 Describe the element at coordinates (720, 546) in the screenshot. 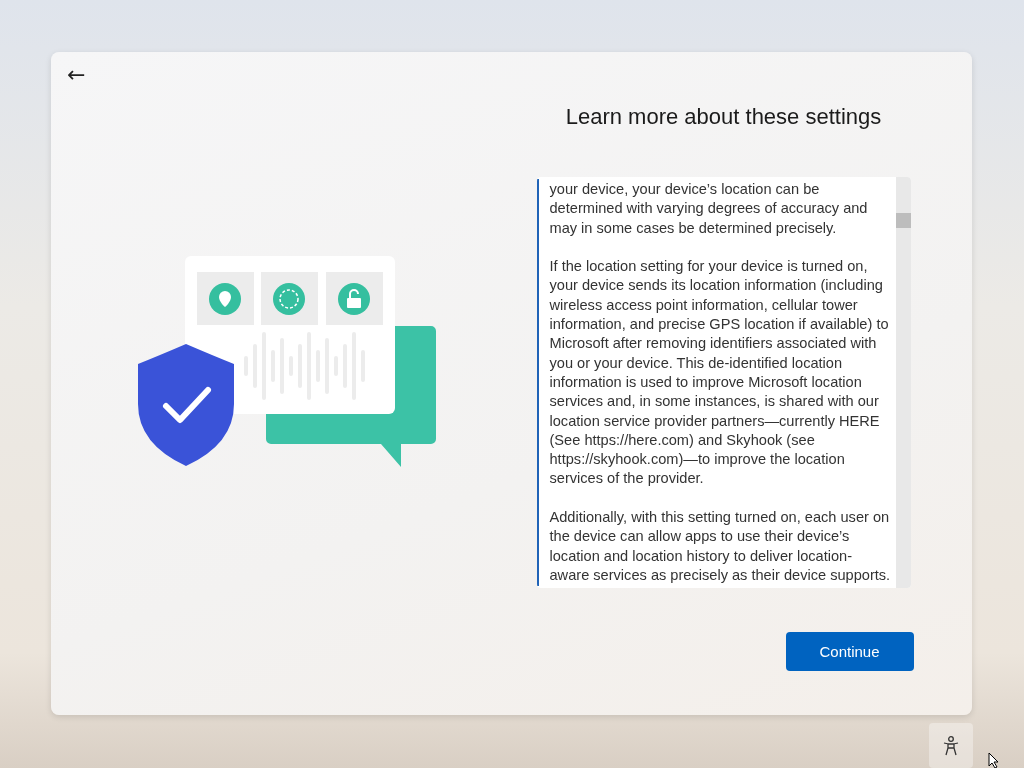

I see `info-paragraph: Additionally, with this setting turned on, each user on the device can allow apps to use their device’s location and location history to deliver location-aware services as precisely as their device supports.` at that location.